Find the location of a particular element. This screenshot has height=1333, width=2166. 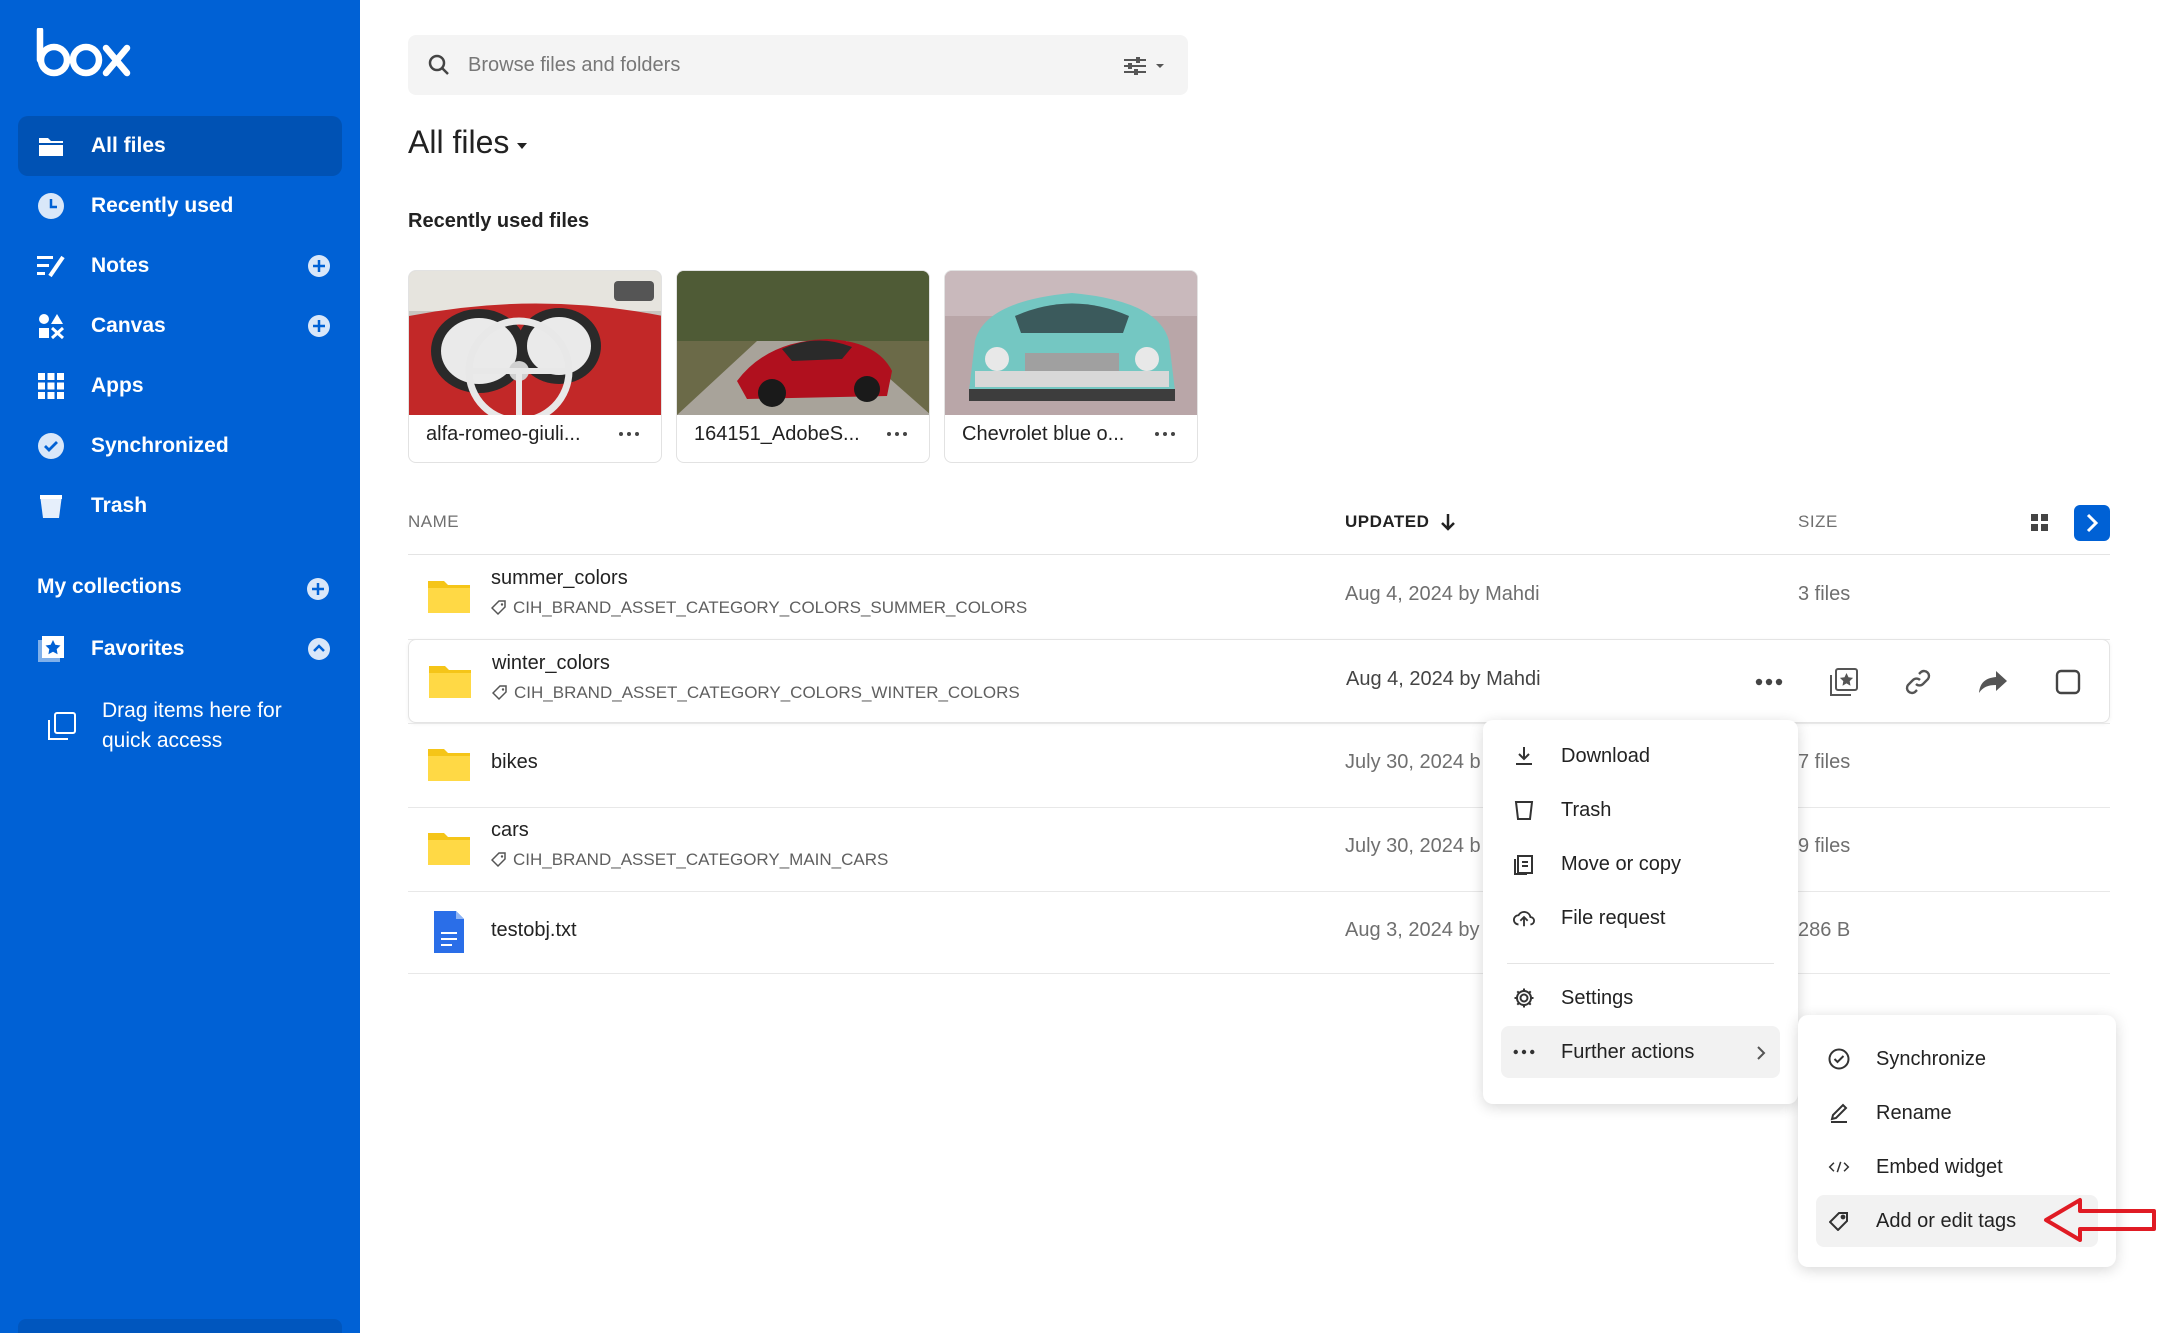

drag-drop-icon is located at coordinates (62, 726).